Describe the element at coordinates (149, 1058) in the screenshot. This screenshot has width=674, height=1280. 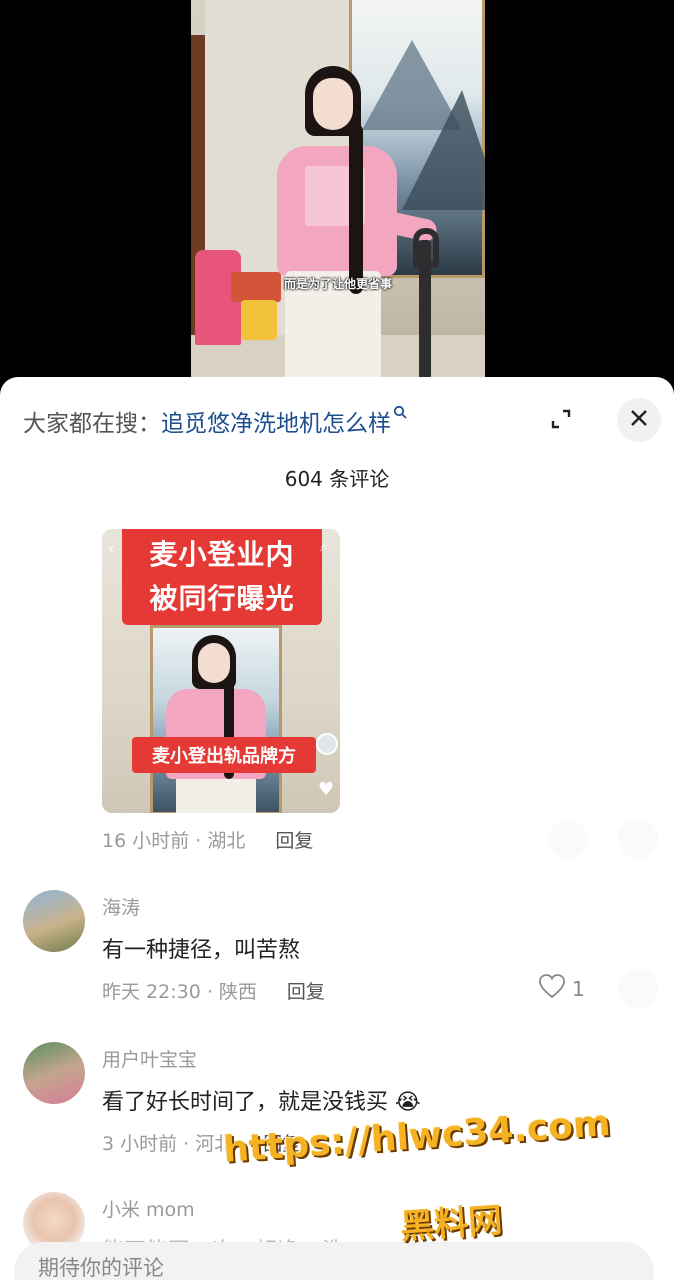
I see `comment-username: 用户叶宝宝` at that location.